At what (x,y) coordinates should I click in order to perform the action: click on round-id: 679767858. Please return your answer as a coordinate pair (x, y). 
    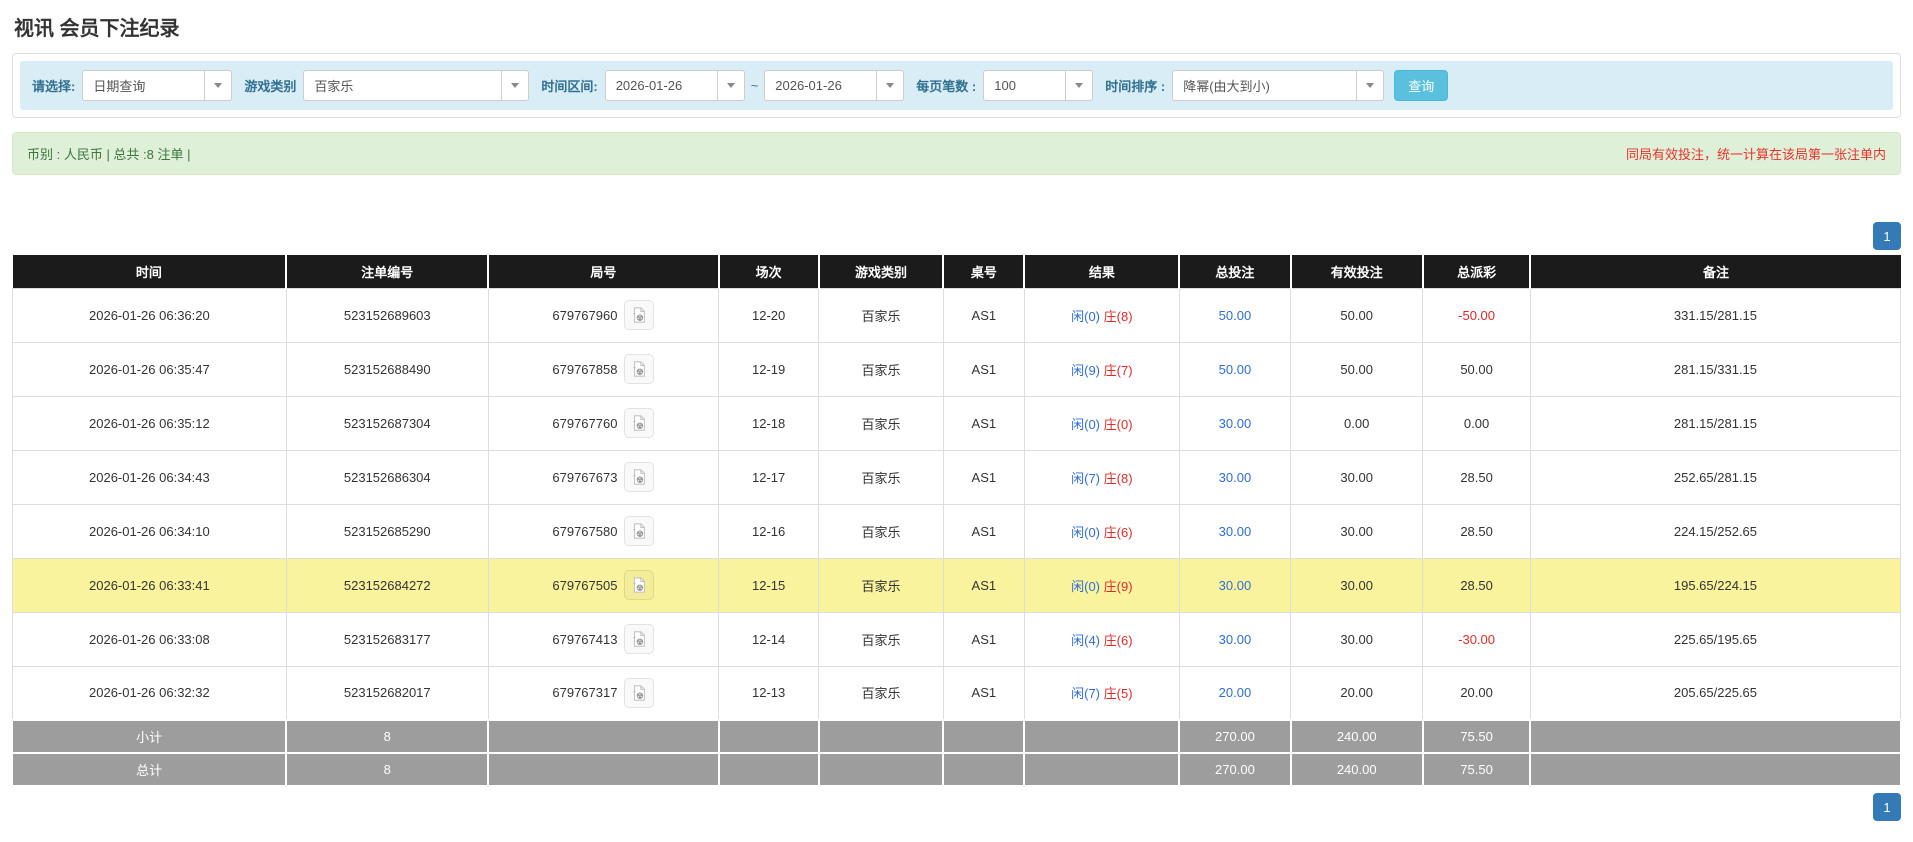
    Looking at the image, I should click on (585, 369).